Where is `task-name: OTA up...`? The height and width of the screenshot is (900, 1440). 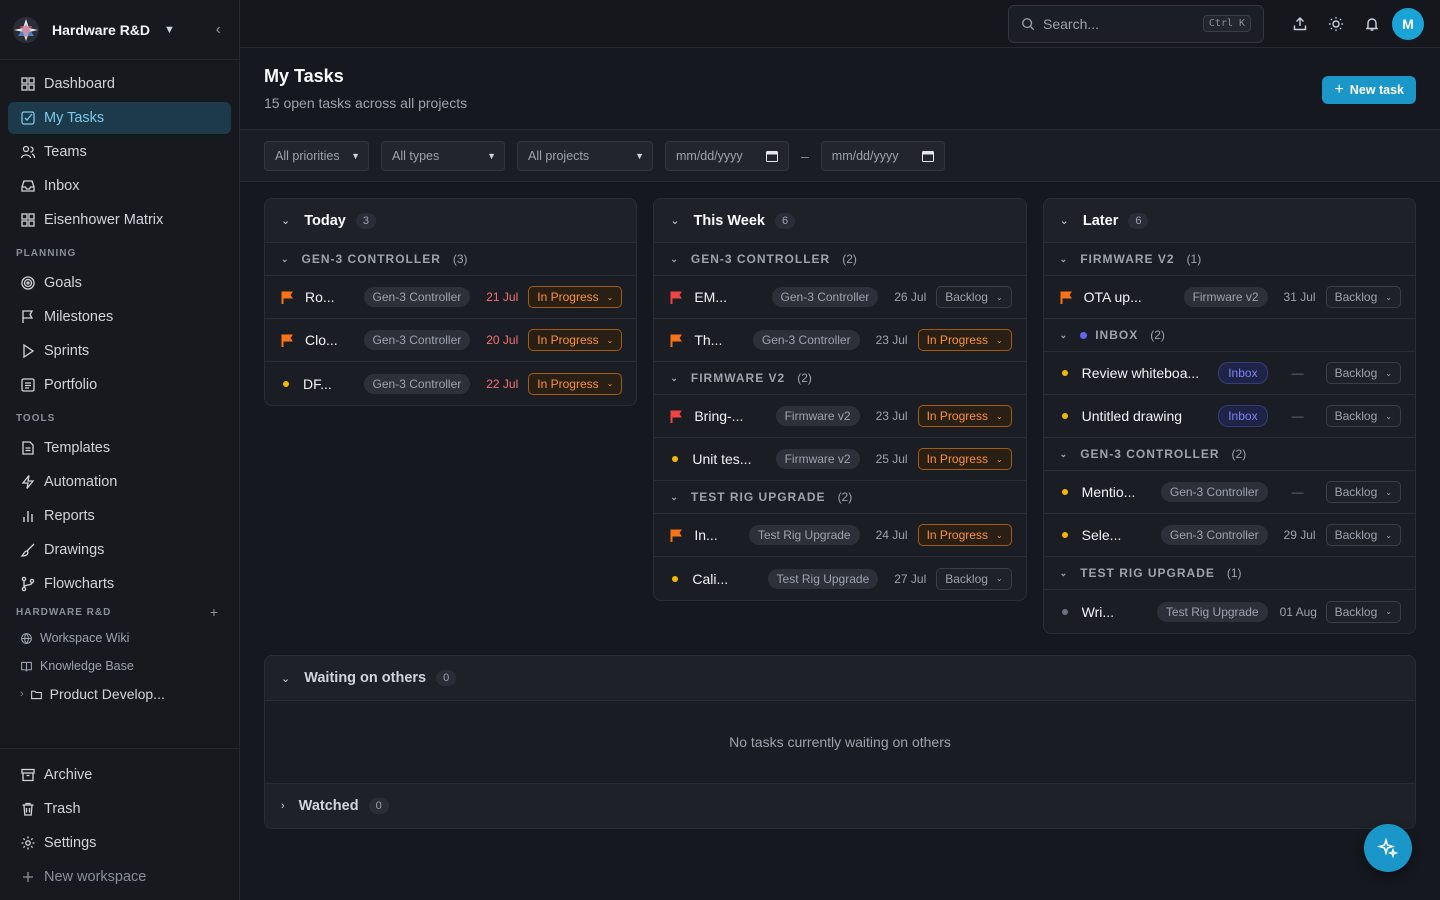 task-name: OTA up... is located at coordinates (1130, 297).